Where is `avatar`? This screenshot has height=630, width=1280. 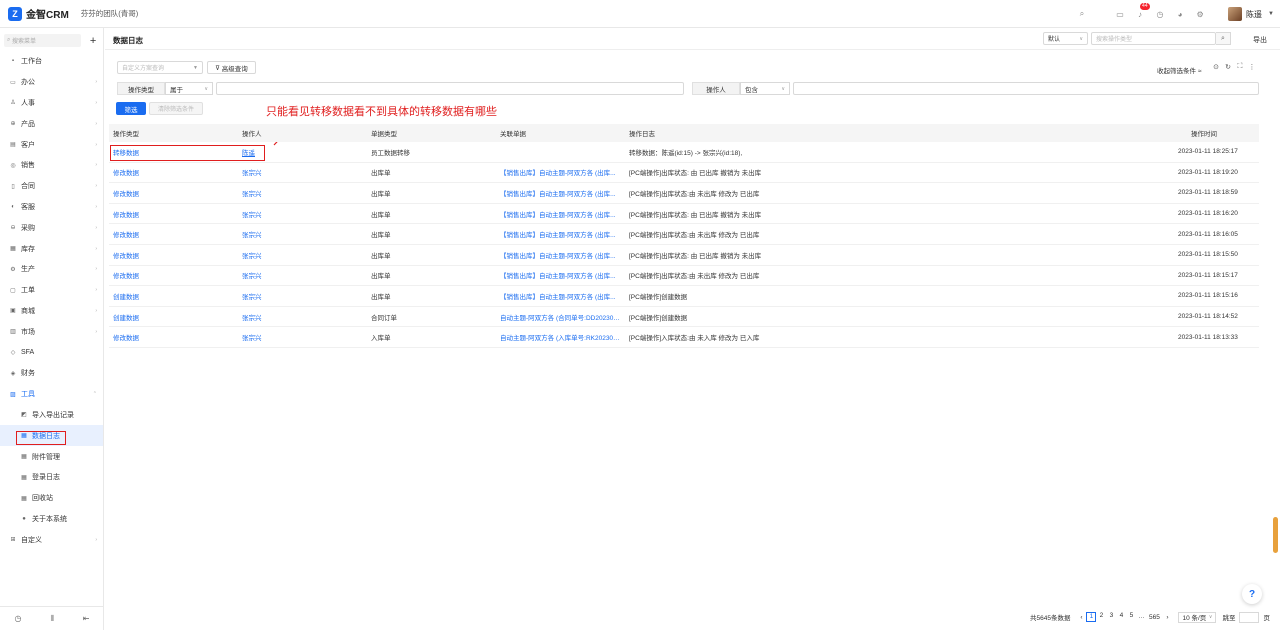 avatar is located at coordinates (1235, 14).